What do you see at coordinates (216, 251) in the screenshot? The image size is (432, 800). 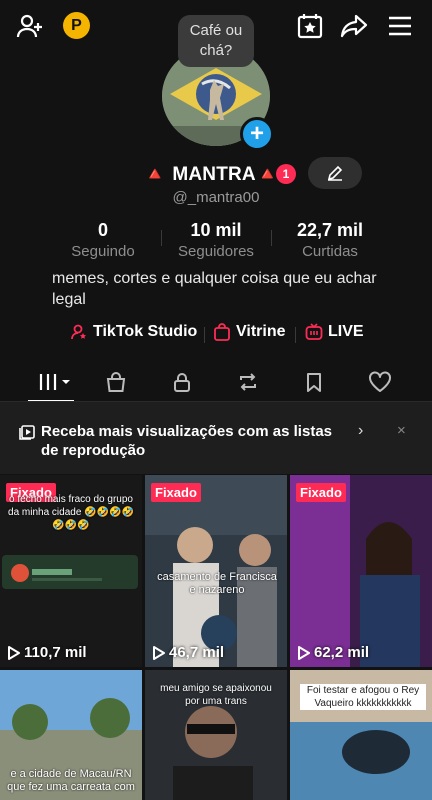 I see `stat-label: Seguidores` at bounding box center [216, 251].